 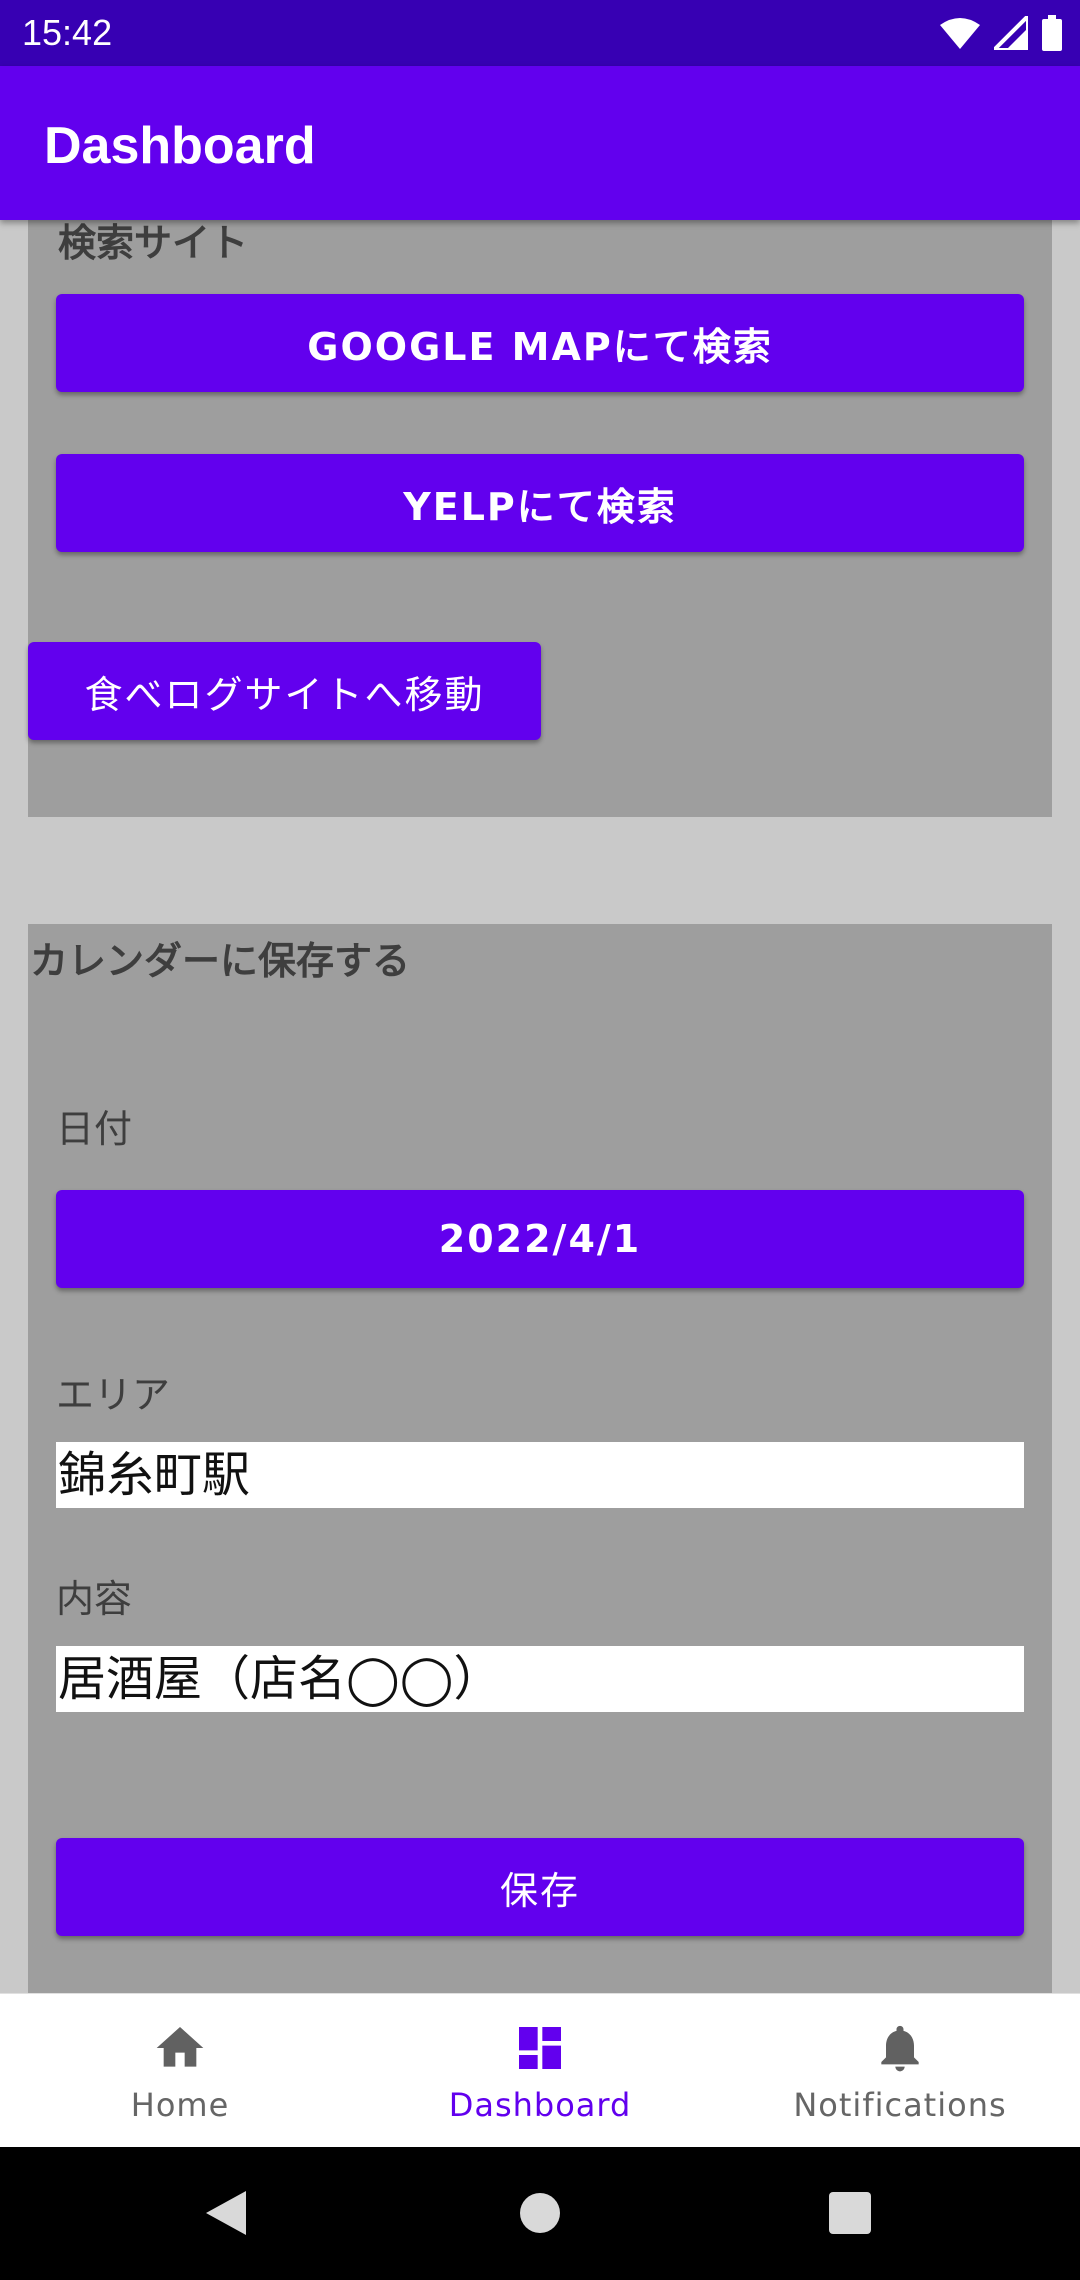 I want to click on date-label: 日付, so click(x=94, y=1129).